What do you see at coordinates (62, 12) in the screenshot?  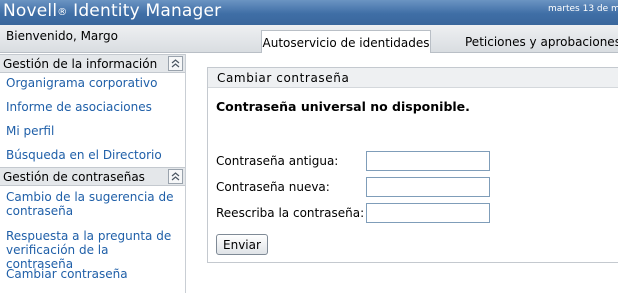 I see `brand-registered-mark: ®` at bounding box center [62, 12].